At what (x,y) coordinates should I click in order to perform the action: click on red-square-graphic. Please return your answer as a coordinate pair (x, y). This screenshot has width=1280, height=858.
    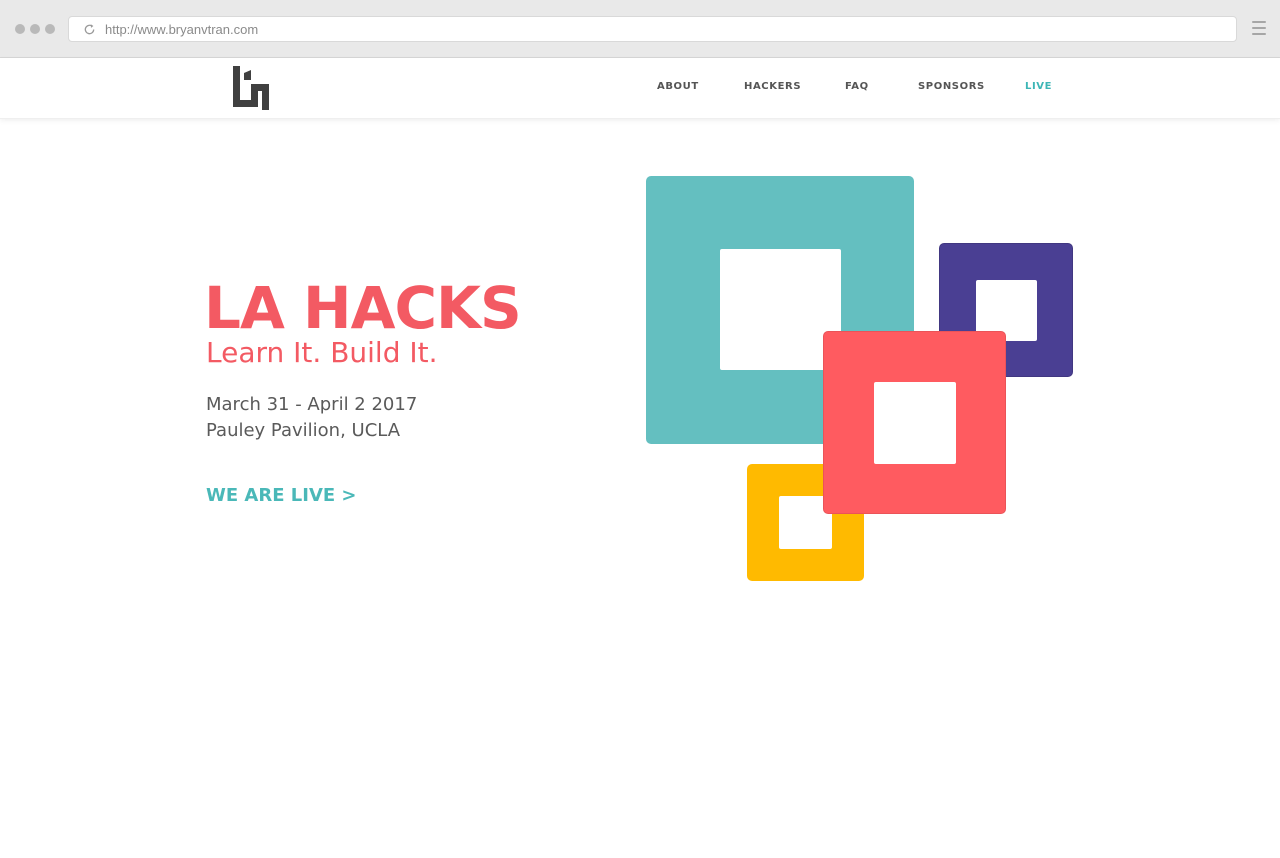
    Looking at the image, I should click on (914, 422).